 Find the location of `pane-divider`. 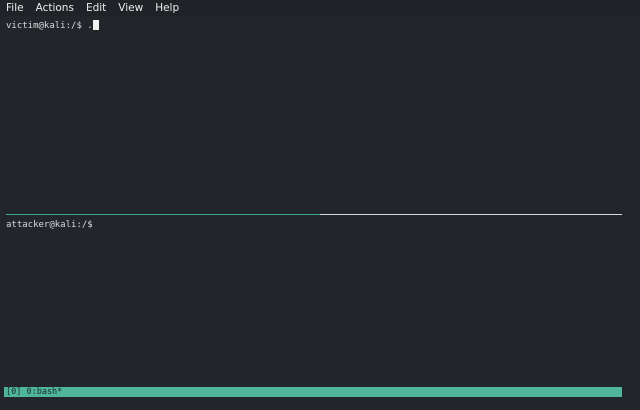

pane-divider is located at coordinates (471, 214).